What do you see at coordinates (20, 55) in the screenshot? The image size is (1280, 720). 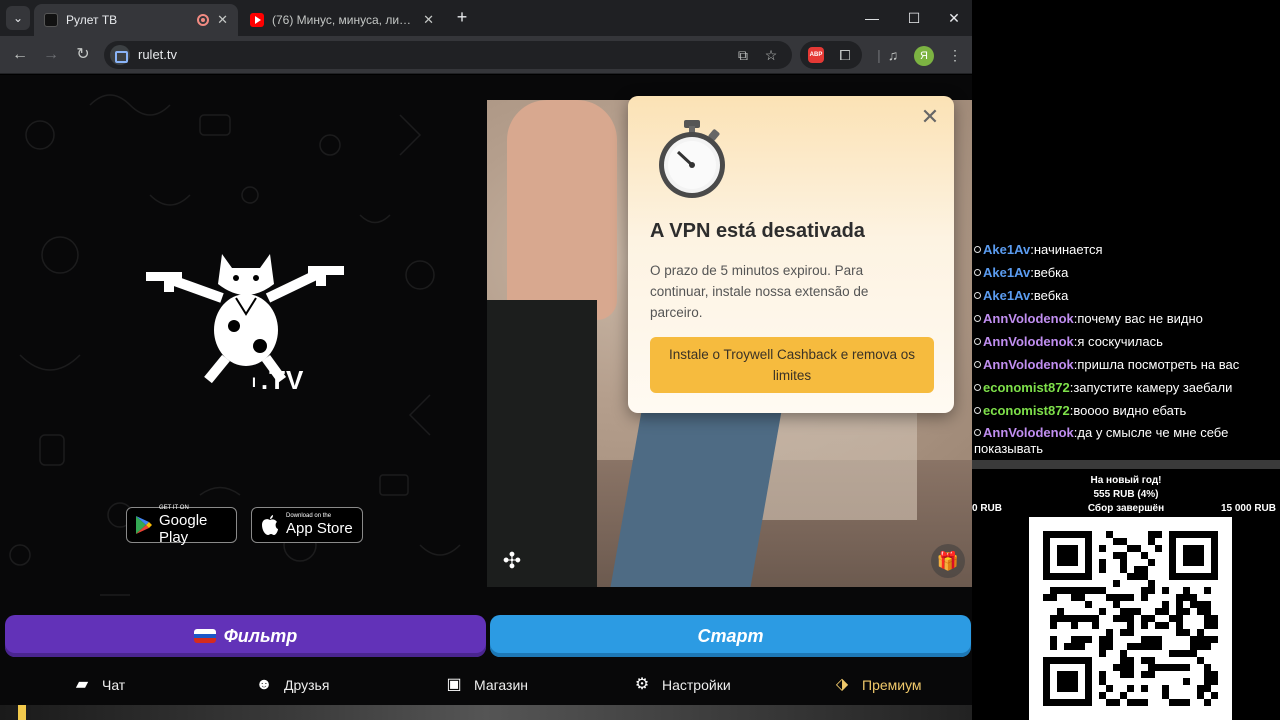 I see `back-button: ←` at bounding box center [20, 55].